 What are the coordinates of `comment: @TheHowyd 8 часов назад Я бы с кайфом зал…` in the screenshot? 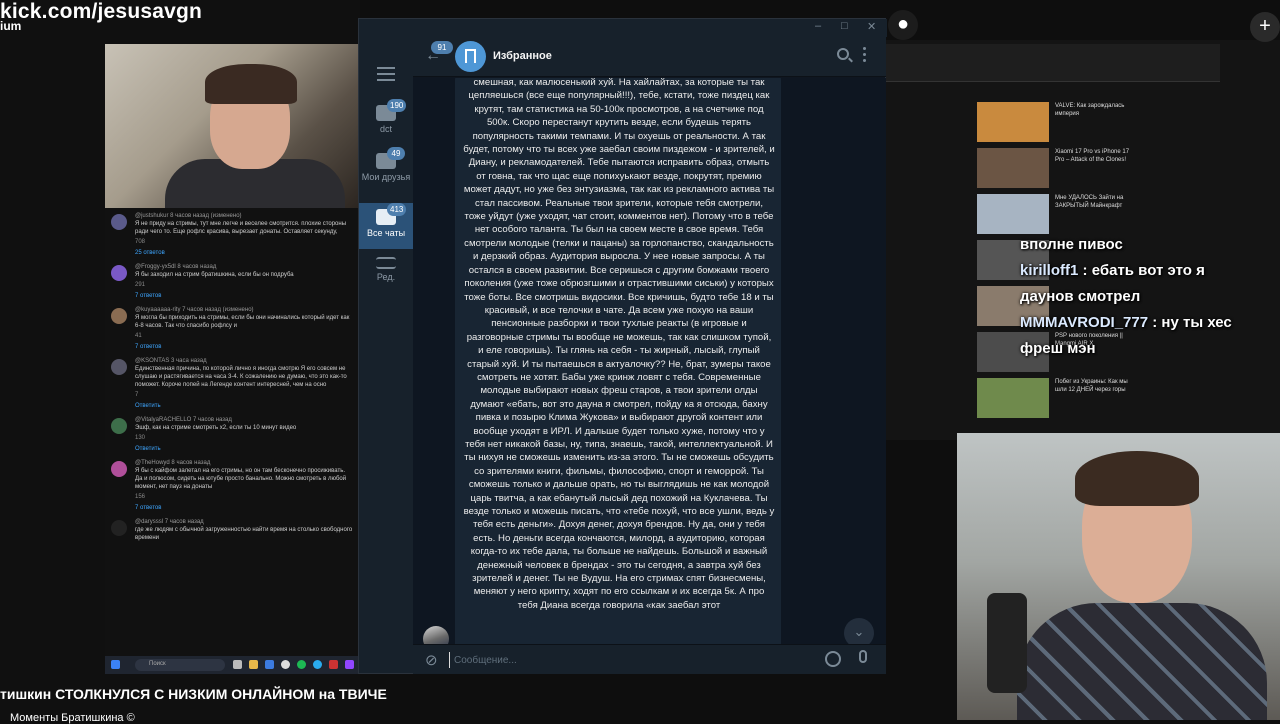 It's located at (232, 484).